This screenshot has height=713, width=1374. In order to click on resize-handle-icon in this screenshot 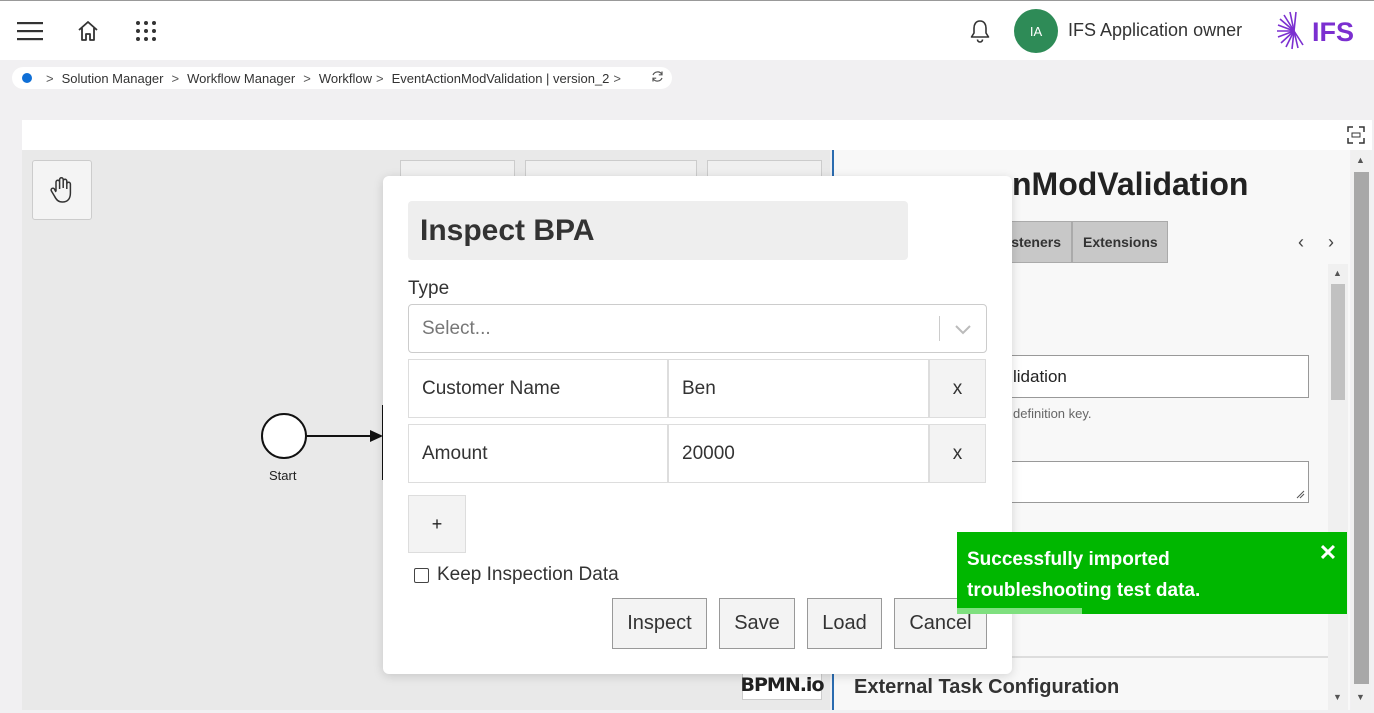, I will do `click(1300, 494)`.